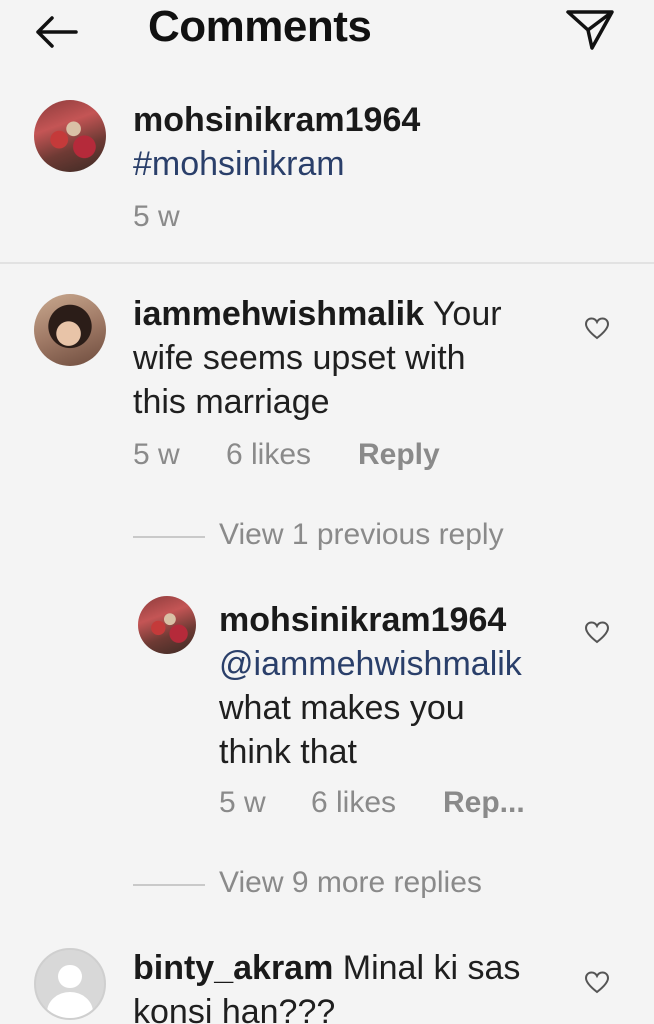 This screenshot has height=1024, width=654. What do you see at coordinates (260, 26) in the screenshot?
I see `page-title: Comments` at bounding box center [260, 26].